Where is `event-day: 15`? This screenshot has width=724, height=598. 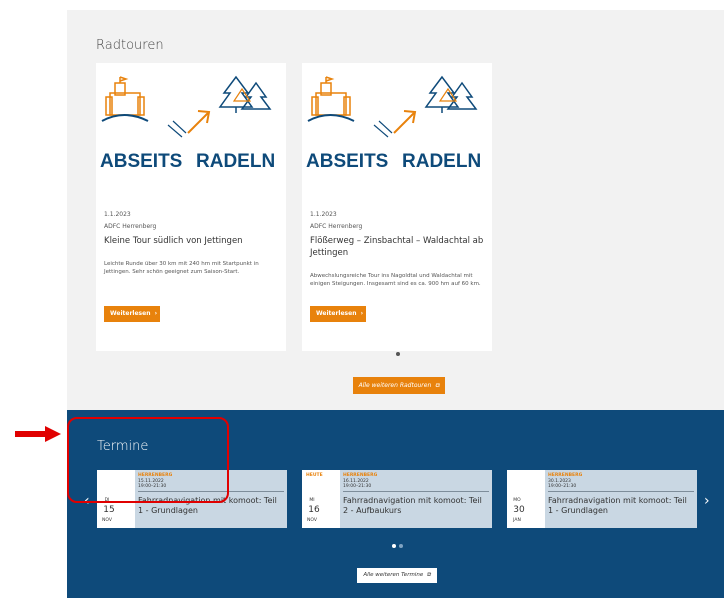 event-day: 15 is located at coordinates (109, 510).